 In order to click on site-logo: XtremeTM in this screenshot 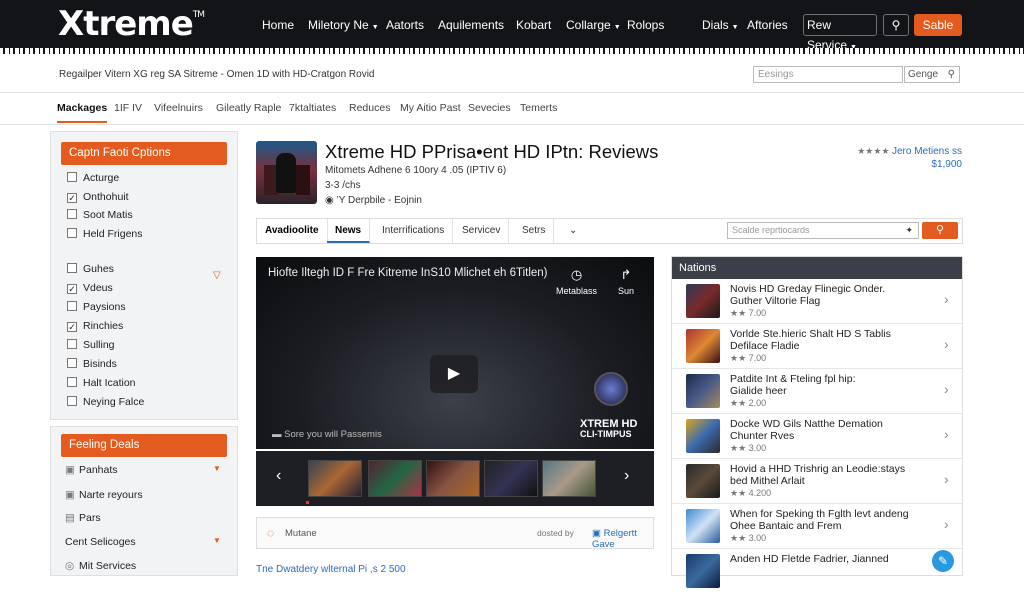, I will do `click(131, 24)`.